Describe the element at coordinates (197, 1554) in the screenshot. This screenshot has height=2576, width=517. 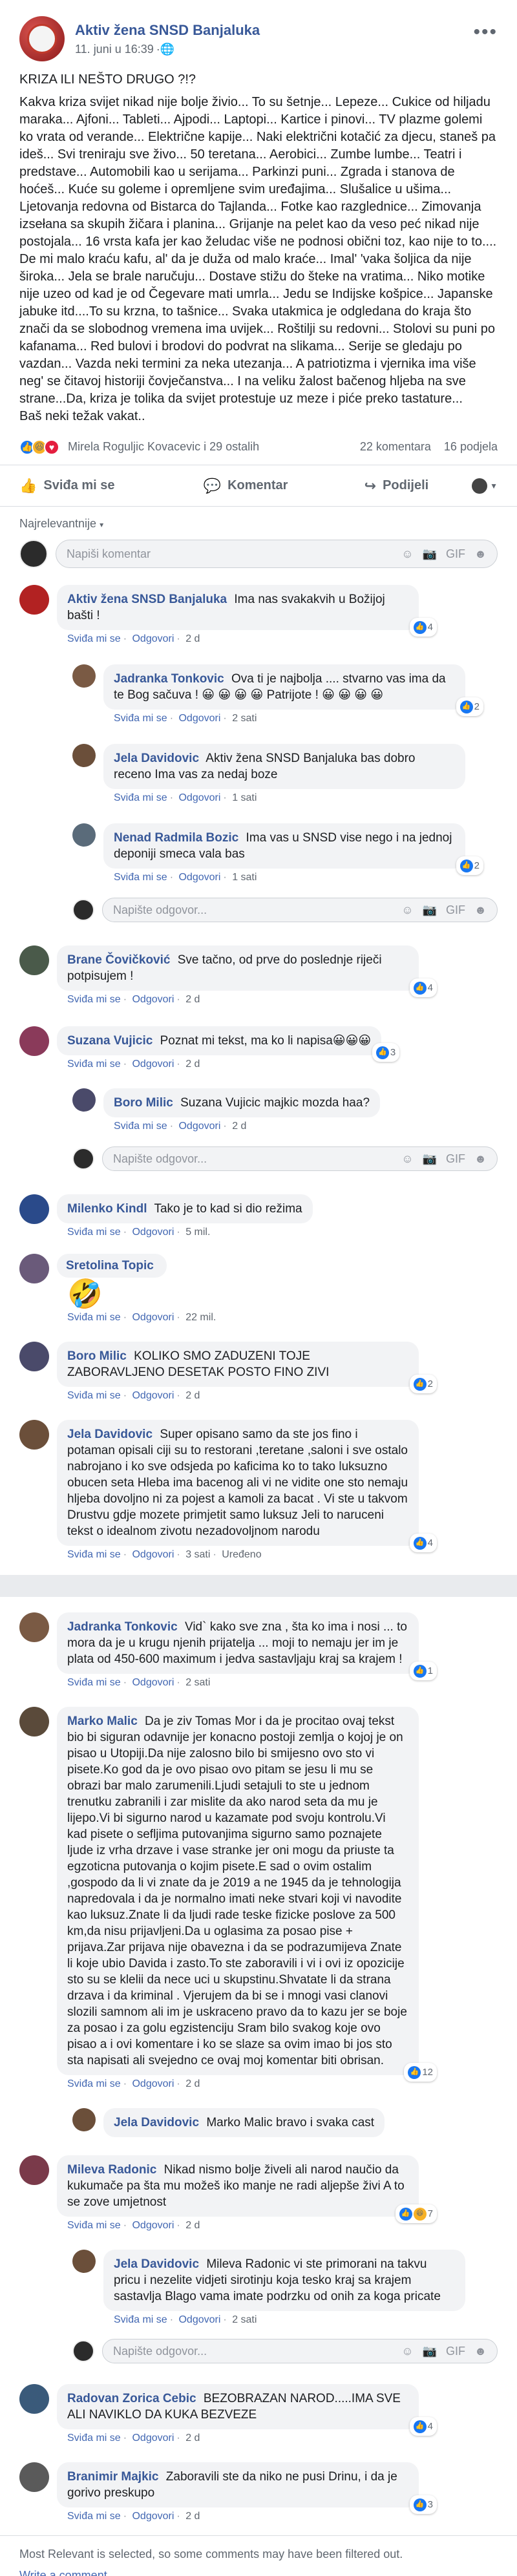
I see `comment-time: 3 sati` at that location.